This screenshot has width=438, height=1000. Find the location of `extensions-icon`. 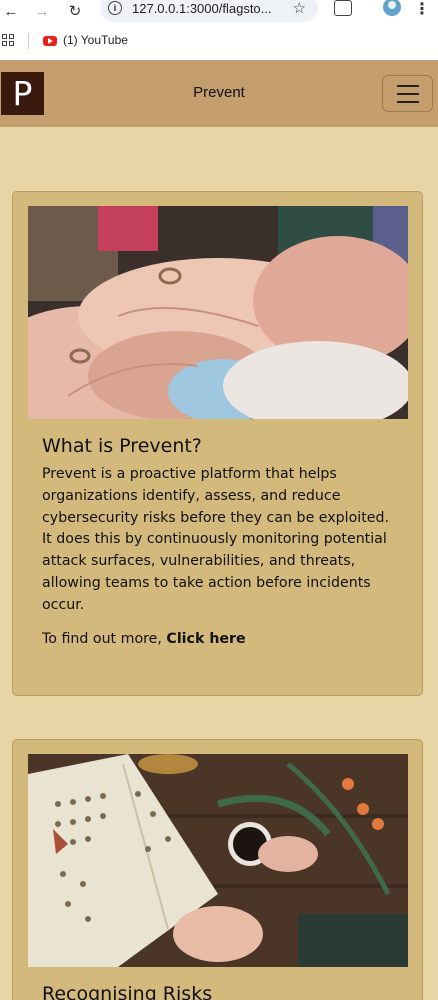

extensions-icon is located at coordinates (343, 8).